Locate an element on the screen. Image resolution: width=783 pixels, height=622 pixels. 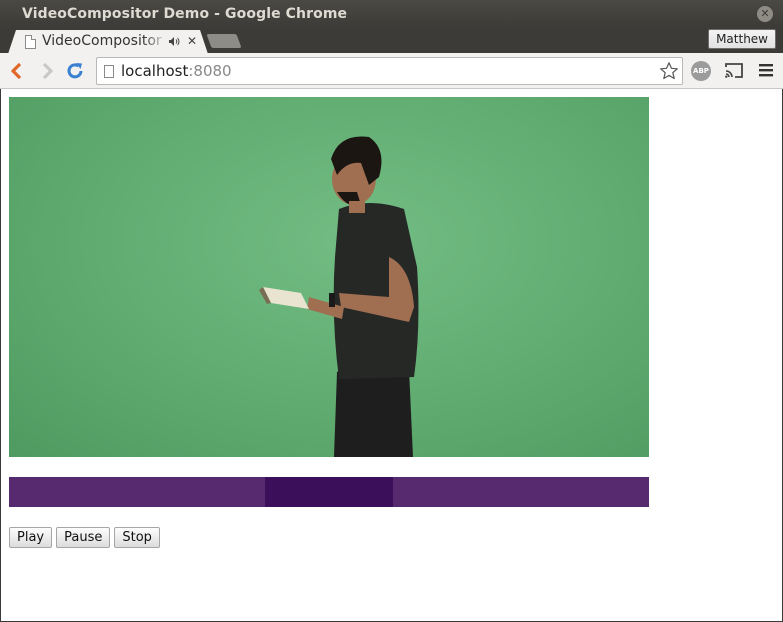
play-button: Play is located at coordinates (31, 537).